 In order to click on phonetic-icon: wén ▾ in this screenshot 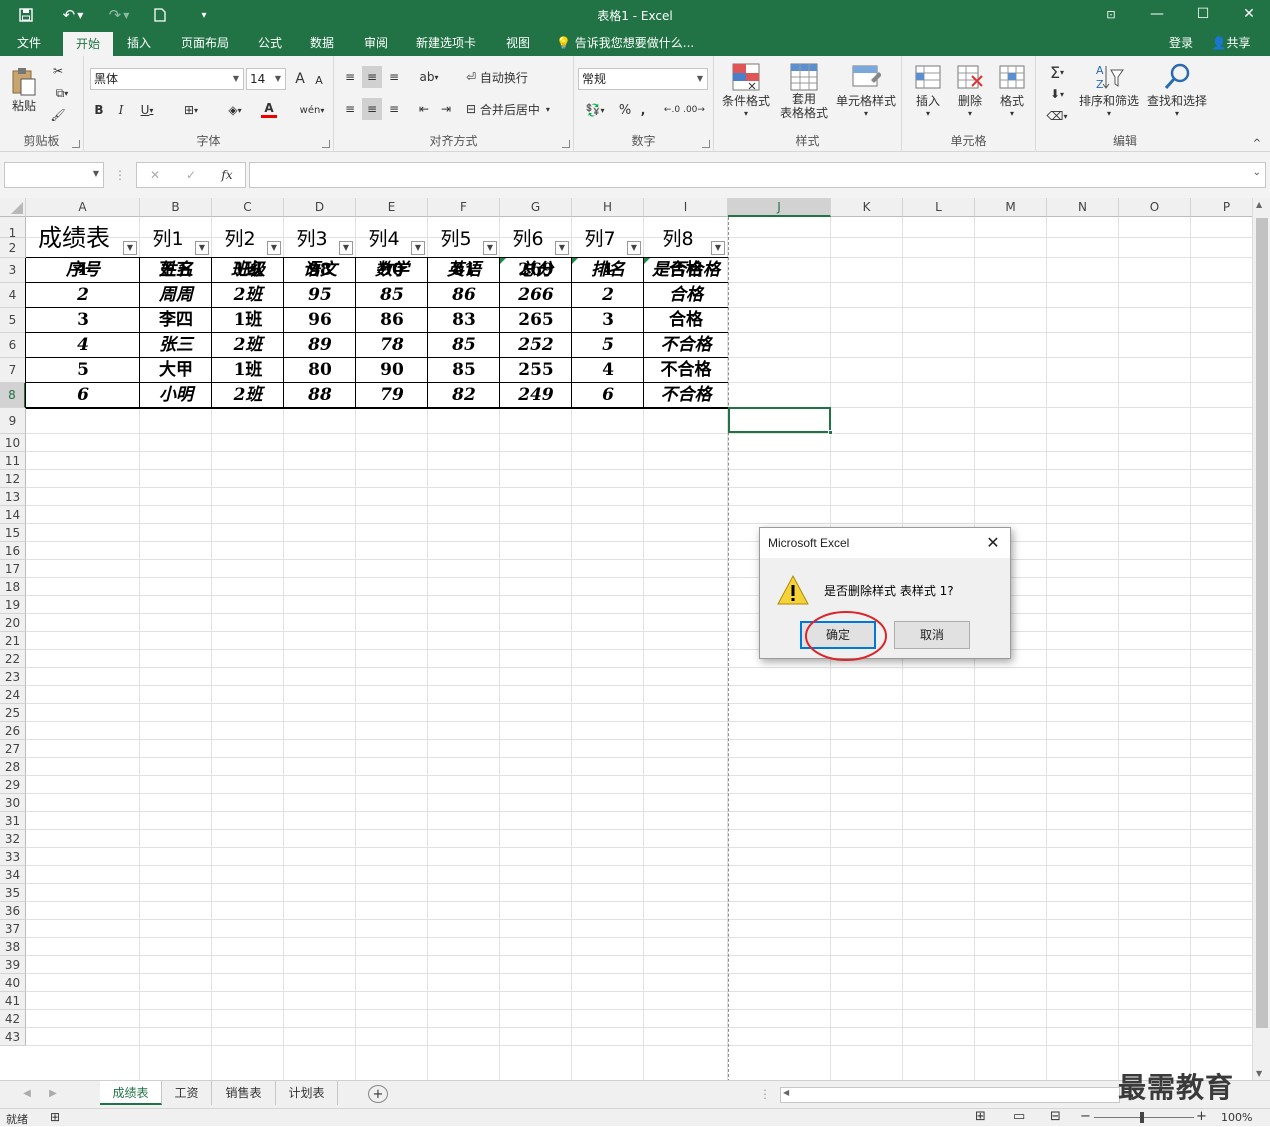, I will do `click(312, 110)`.